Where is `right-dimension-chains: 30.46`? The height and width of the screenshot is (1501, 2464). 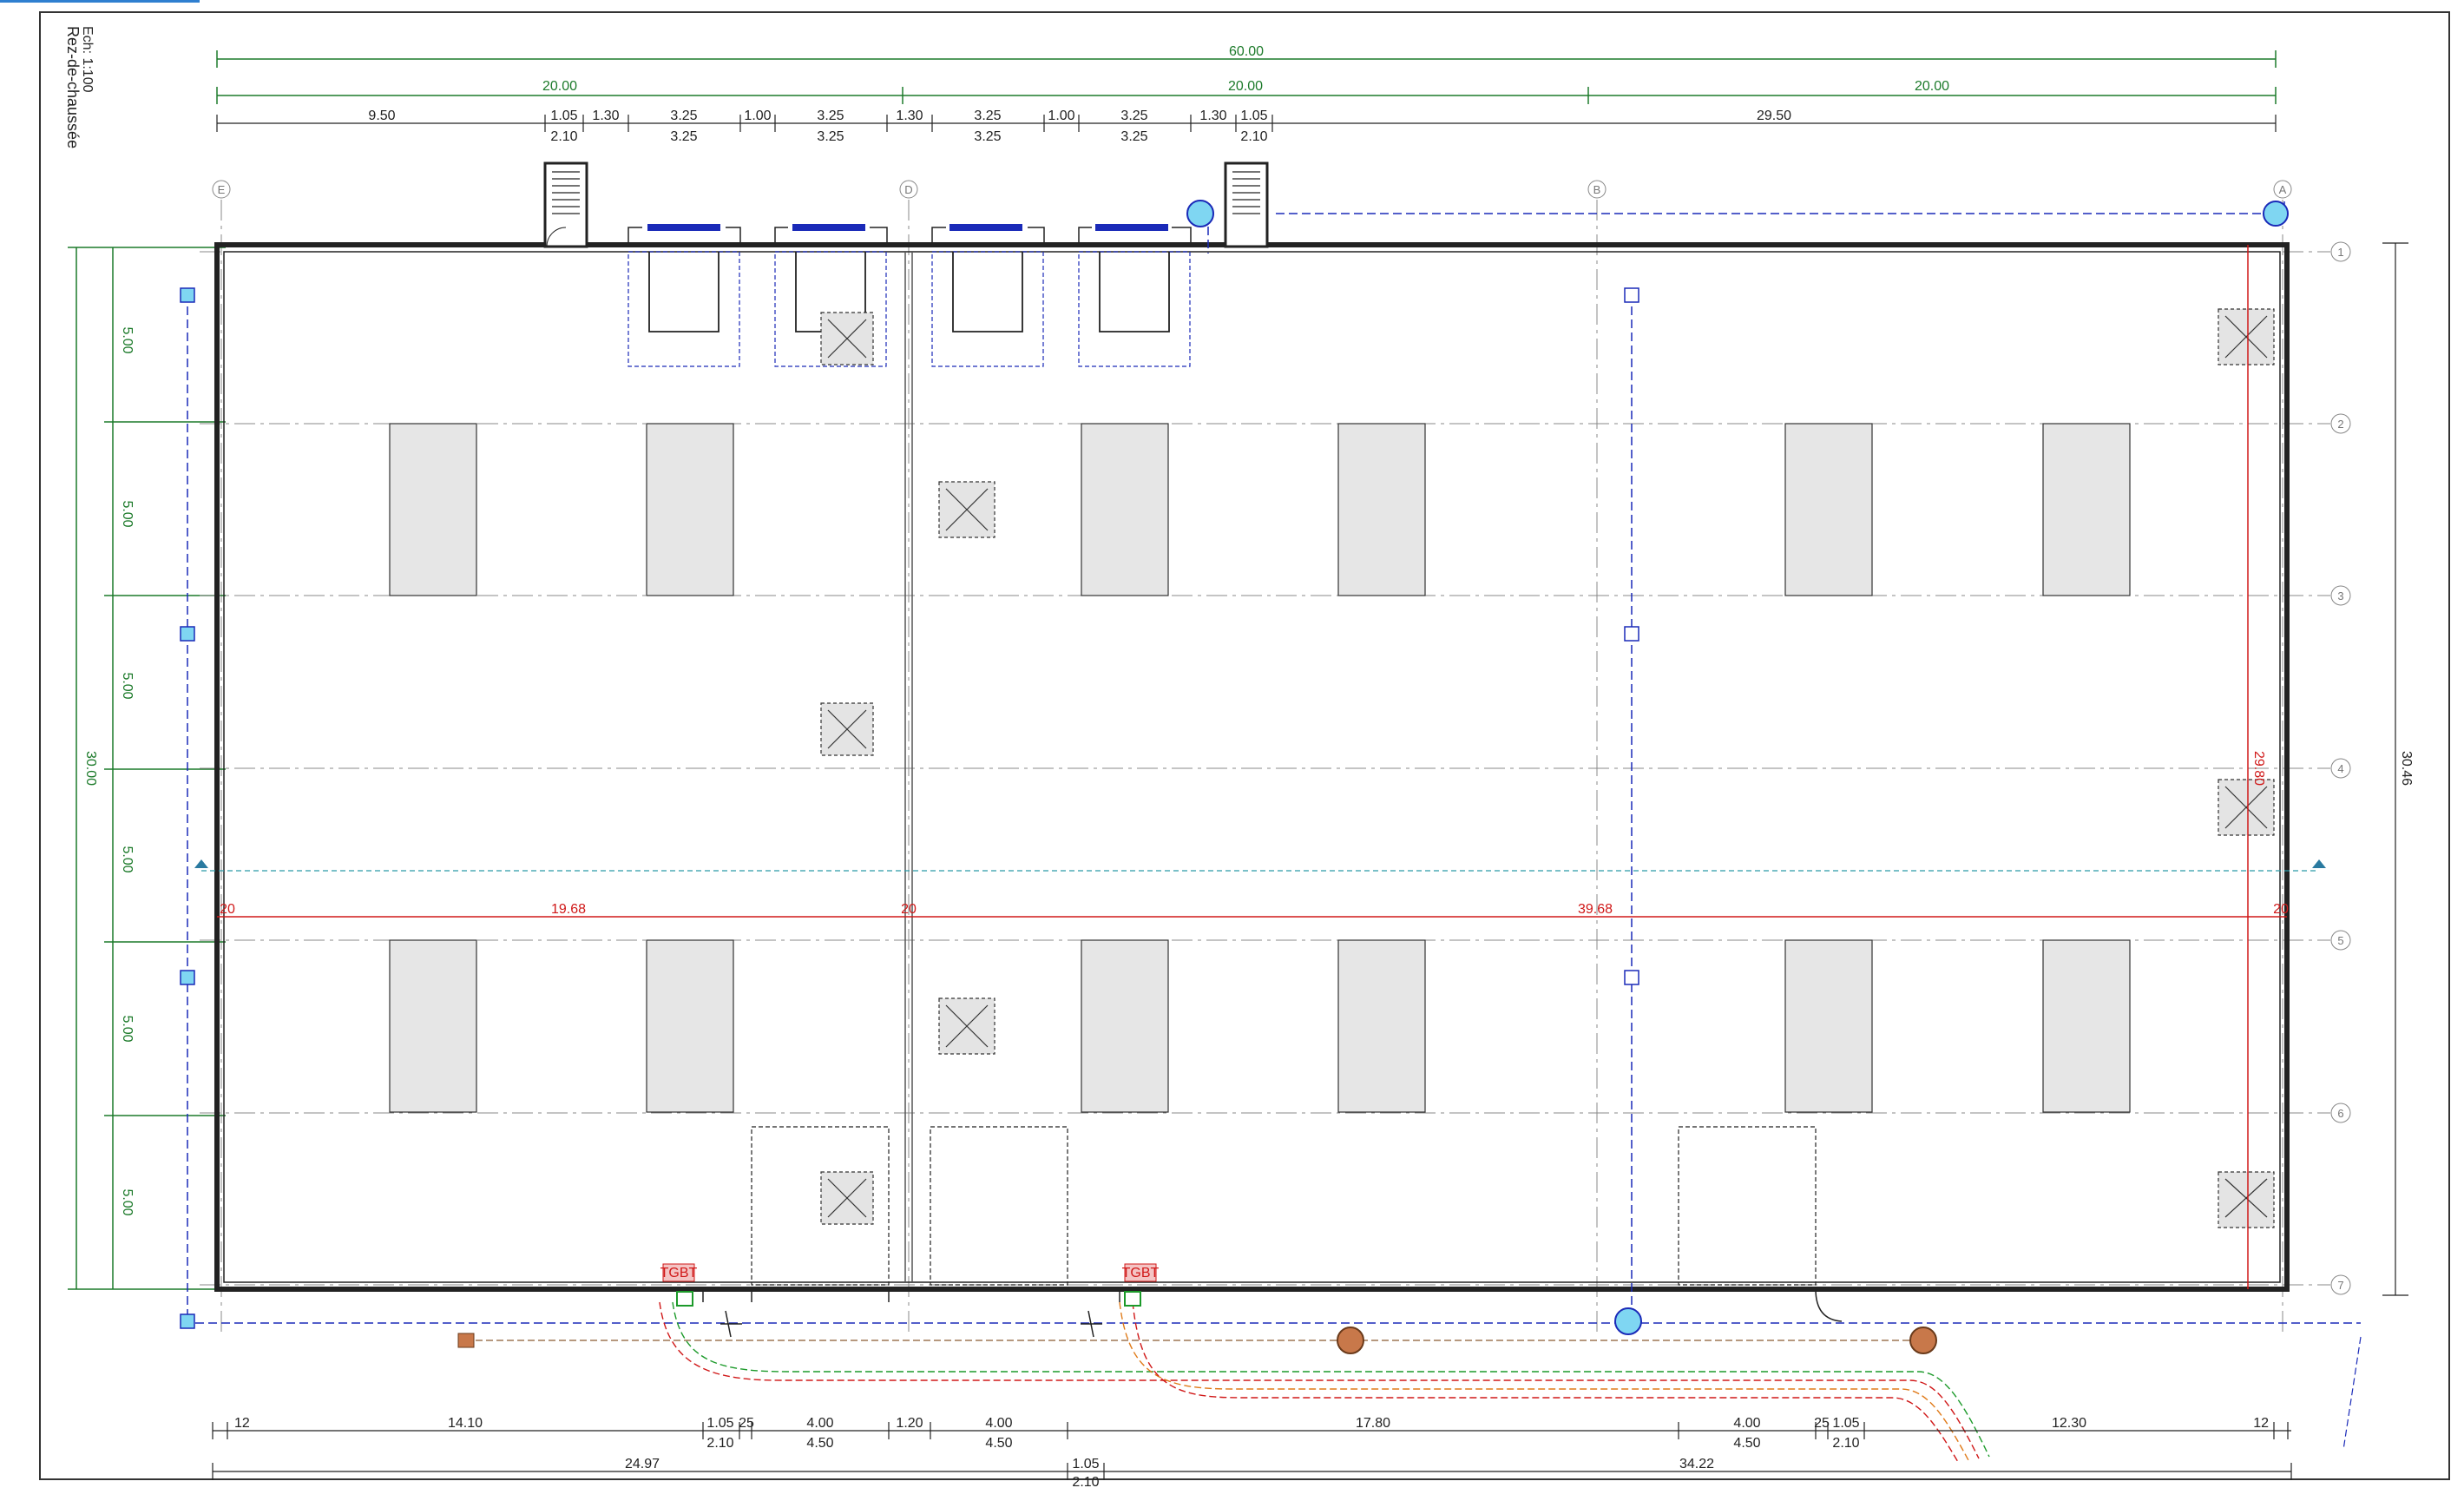 right-dimension-chains: 30.46 is located at coordinates (2398, 769).